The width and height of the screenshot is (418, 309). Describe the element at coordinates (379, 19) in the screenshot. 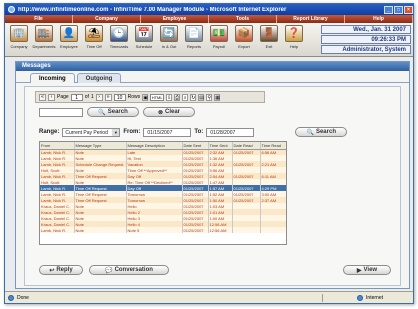

I see `menu-item-help: Help` at that location.